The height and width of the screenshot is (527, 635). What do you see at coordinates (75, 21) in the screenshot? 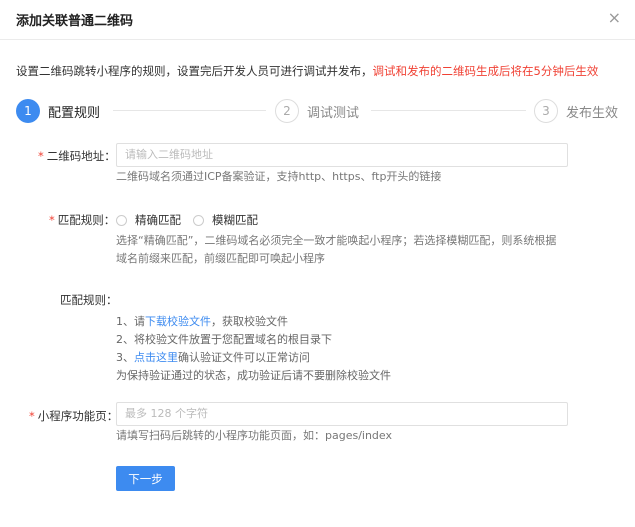
I see `dialog-title: 添加关联普通二维码` at bounding box center [75, 21].